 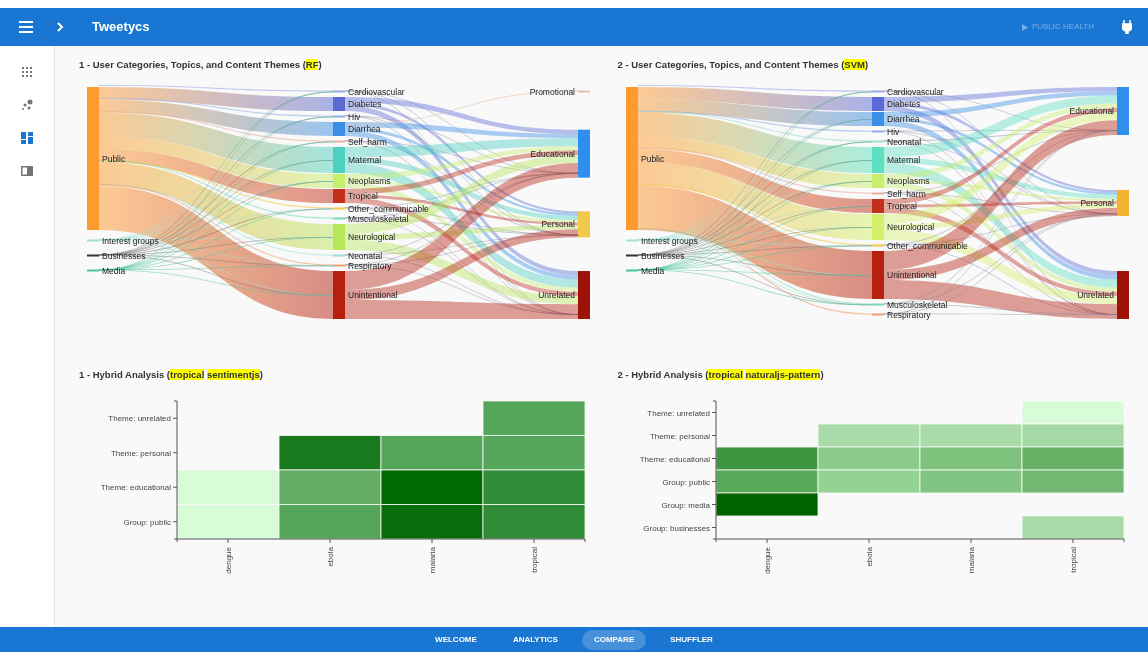 I want to click on node-label: Promotional, so click(x=552, y=91).